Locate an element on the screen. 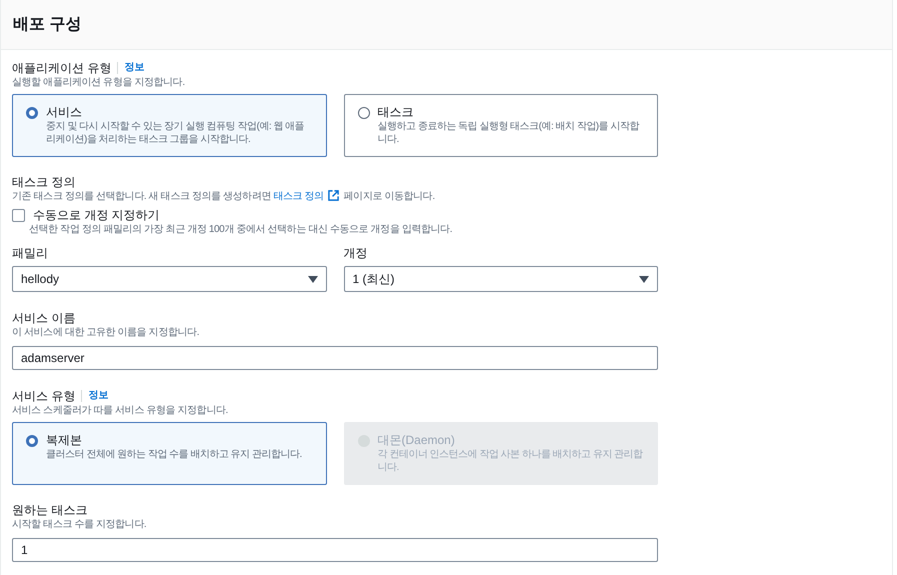  field-label: 패밀리 is located at coordinates (30, 253).